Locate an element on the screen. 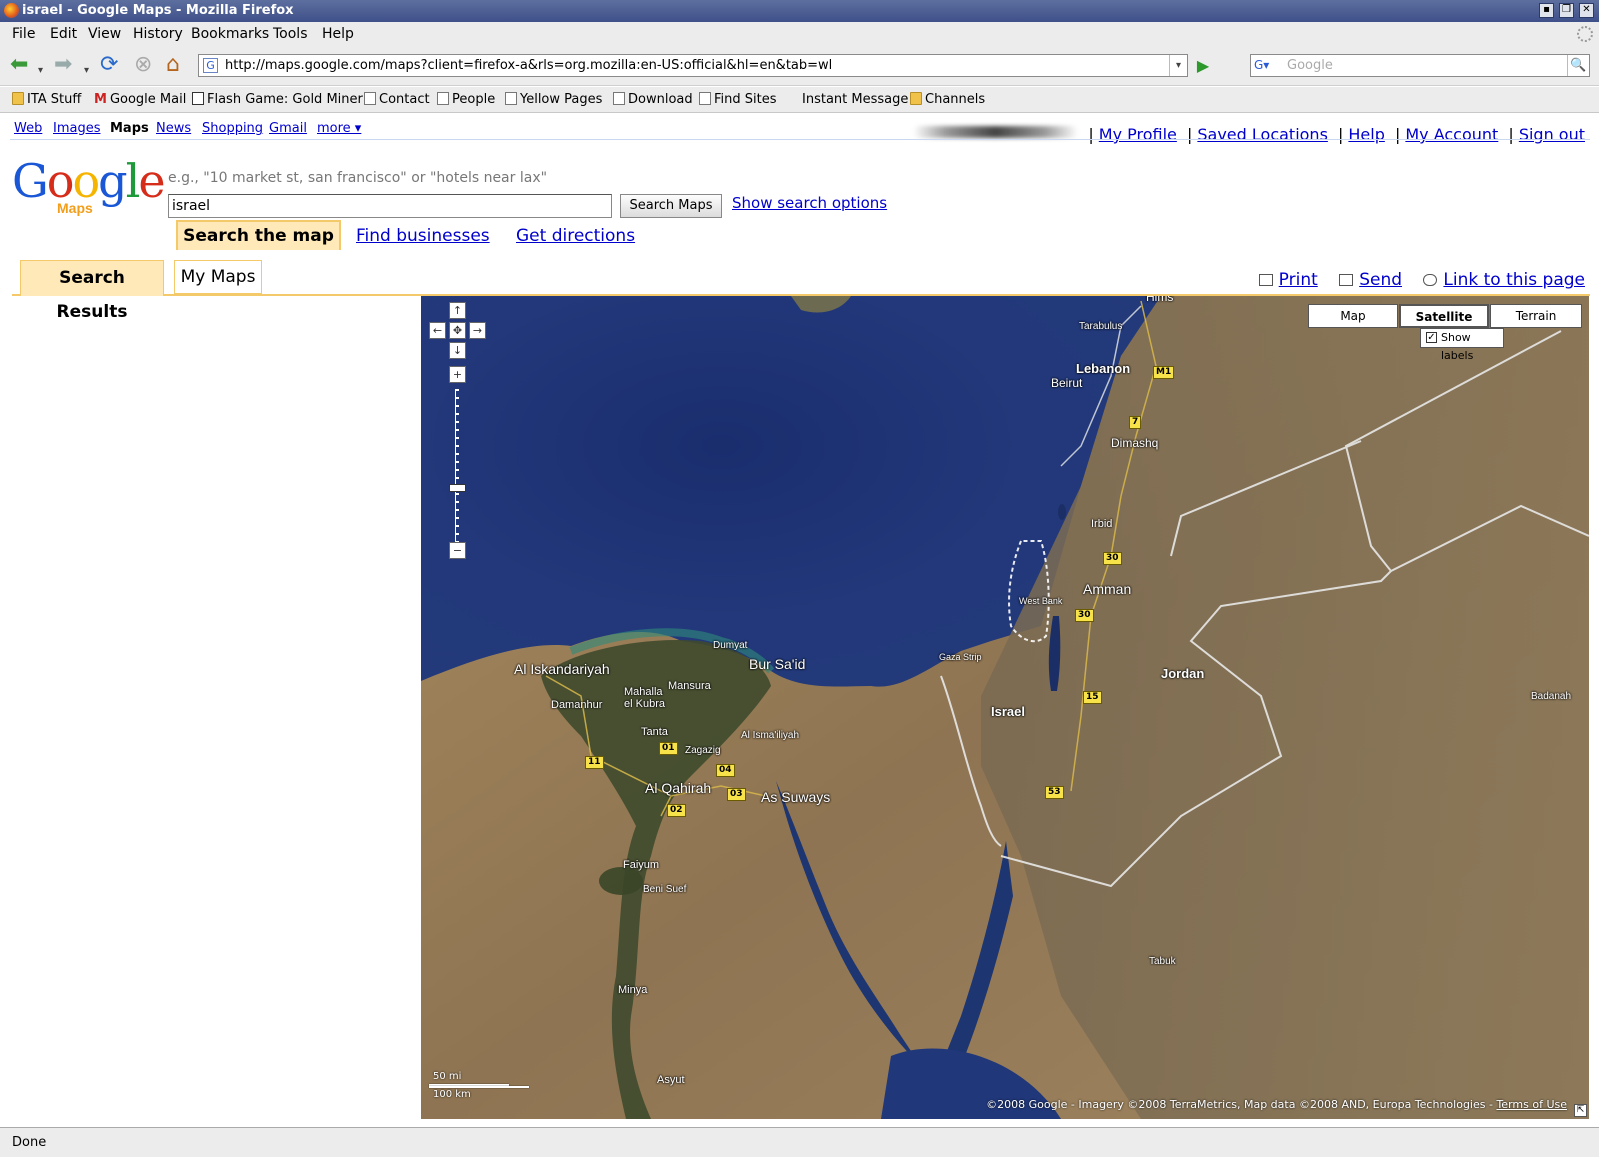  game-icon is located at coordinates (198, 98).